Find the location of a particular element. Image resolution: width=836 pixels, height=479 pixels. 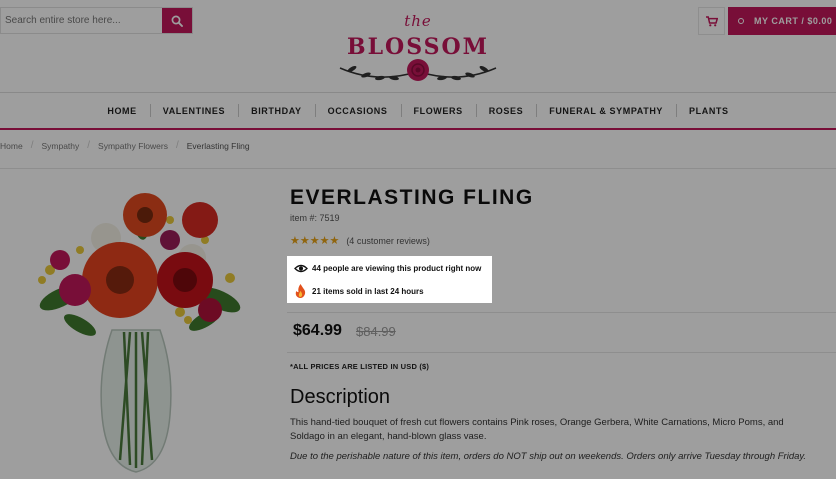

sold-count-text: 21 items sold in last 24 hours is located at coordinates (368, 291).